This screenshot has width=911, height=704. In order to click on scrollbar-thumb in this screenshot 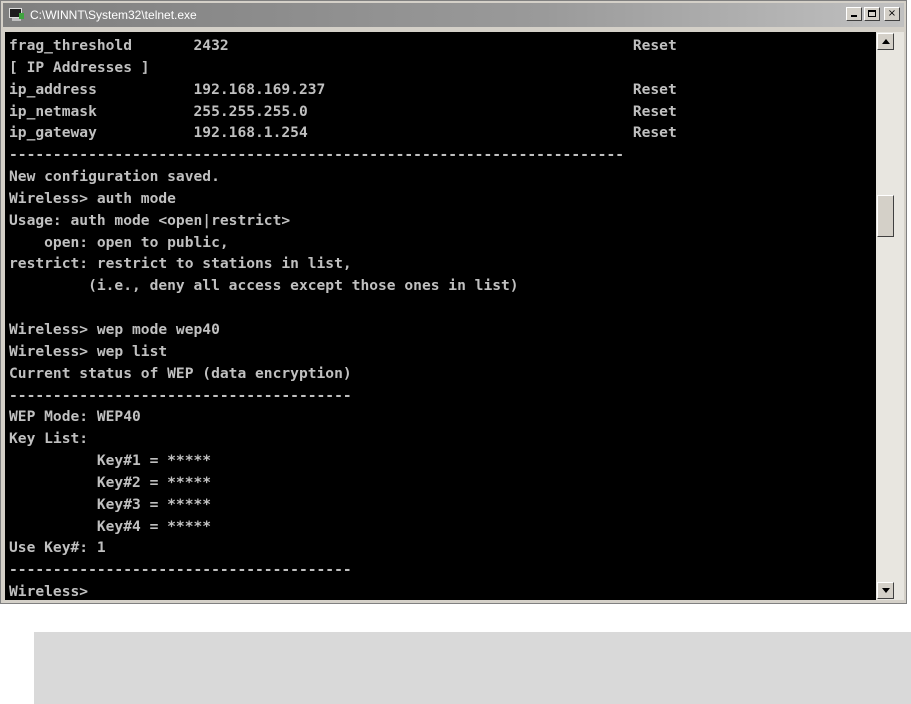, I will do `click(885, 216)`.